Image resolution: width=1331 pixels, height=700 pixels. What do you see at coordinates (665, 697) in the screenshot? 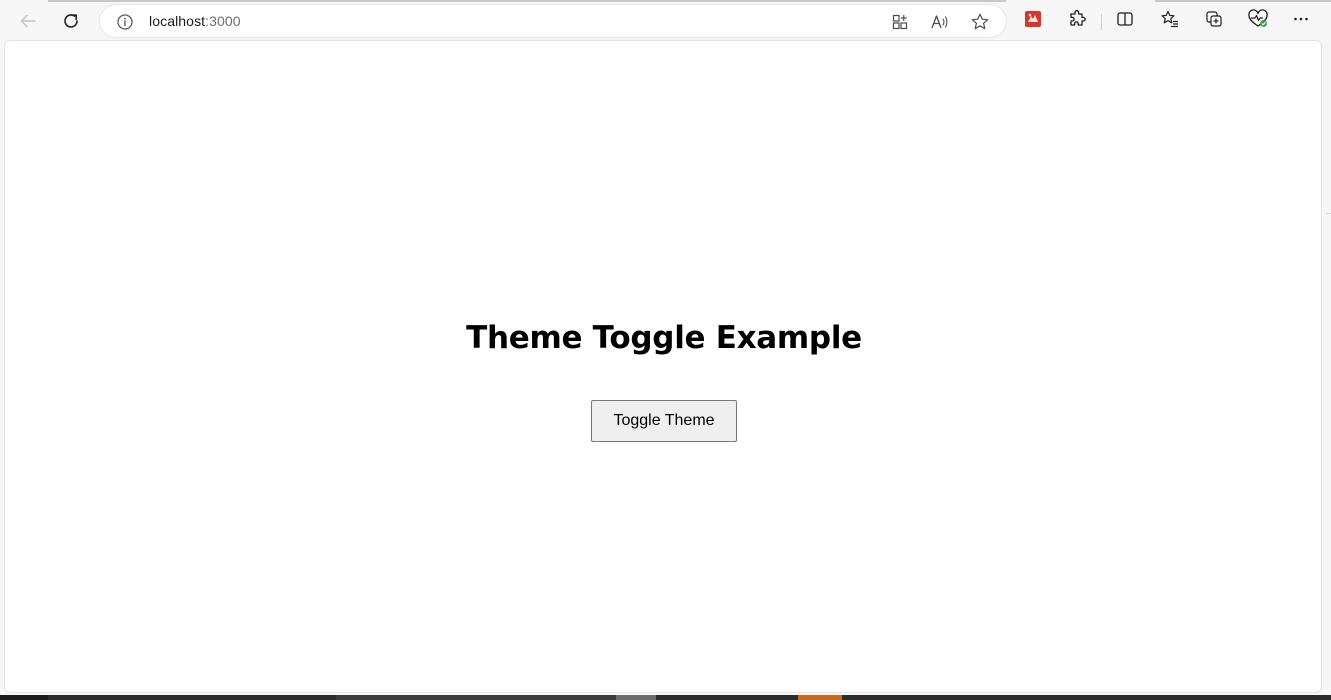
I see `taskbar` at bounding box center [665, 697].